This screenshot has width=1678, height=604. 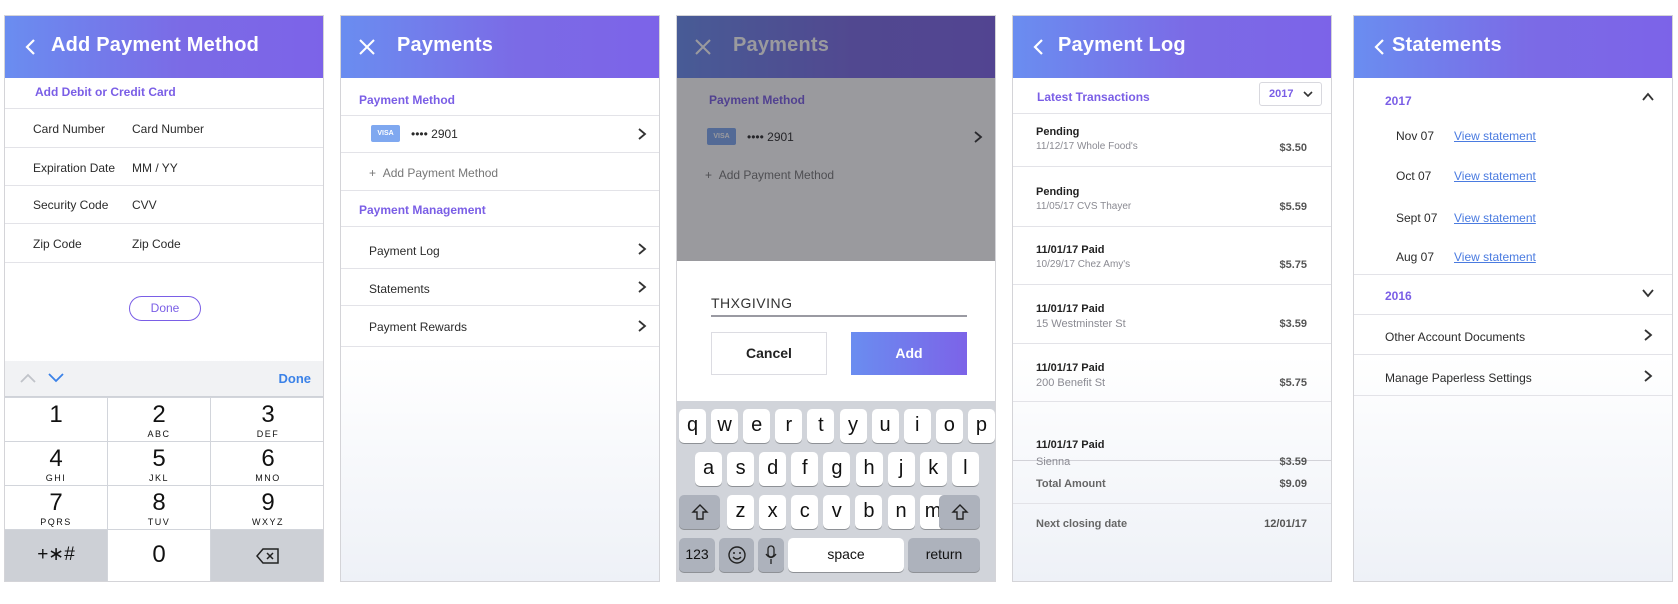 I want to click on page-title: Payment Log, so click(x=1122, y=45).